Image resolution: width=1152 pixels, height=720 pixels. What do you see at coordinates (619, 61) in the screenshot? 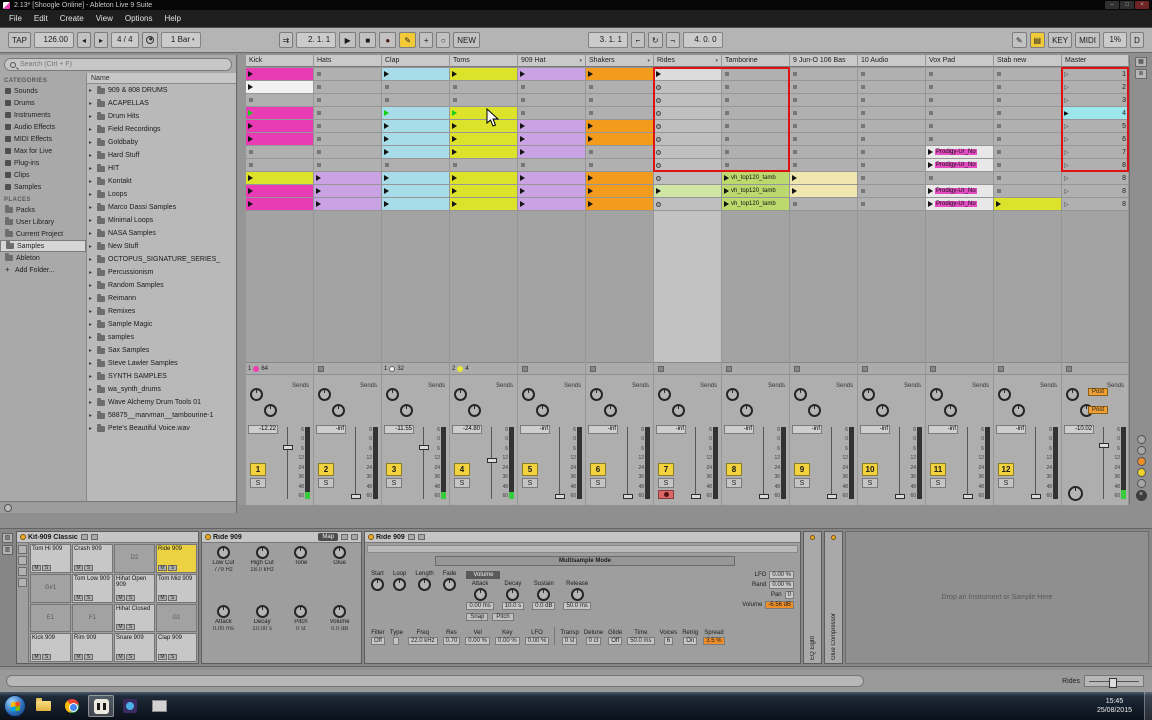
I see `track-header-shakers: Shakers ▾` at bounding box center [619, 61].